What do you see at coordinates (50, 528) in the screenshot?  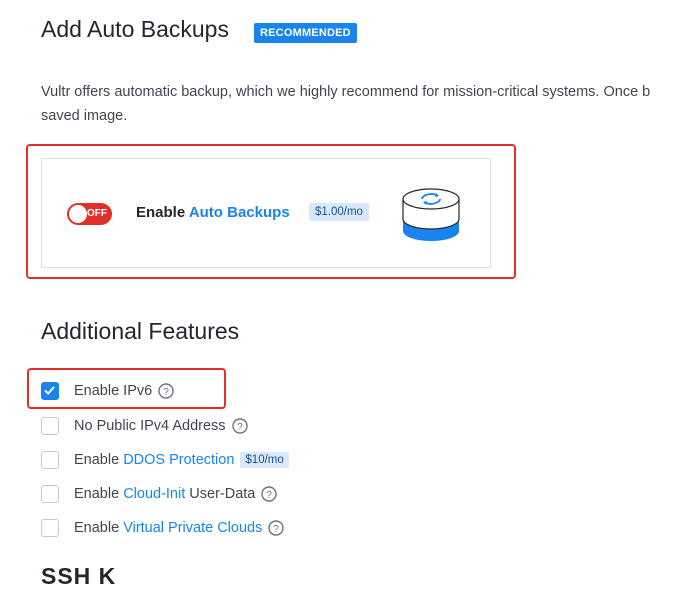 I see `vpc-checkbox` at bounding box center [50, 528].